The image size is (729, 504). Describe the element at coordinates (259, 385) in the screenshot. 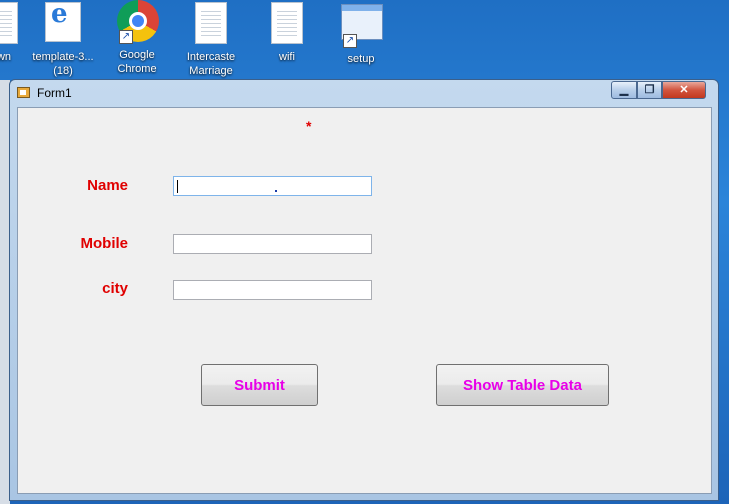

I see `submit-button: Submit` at that location.